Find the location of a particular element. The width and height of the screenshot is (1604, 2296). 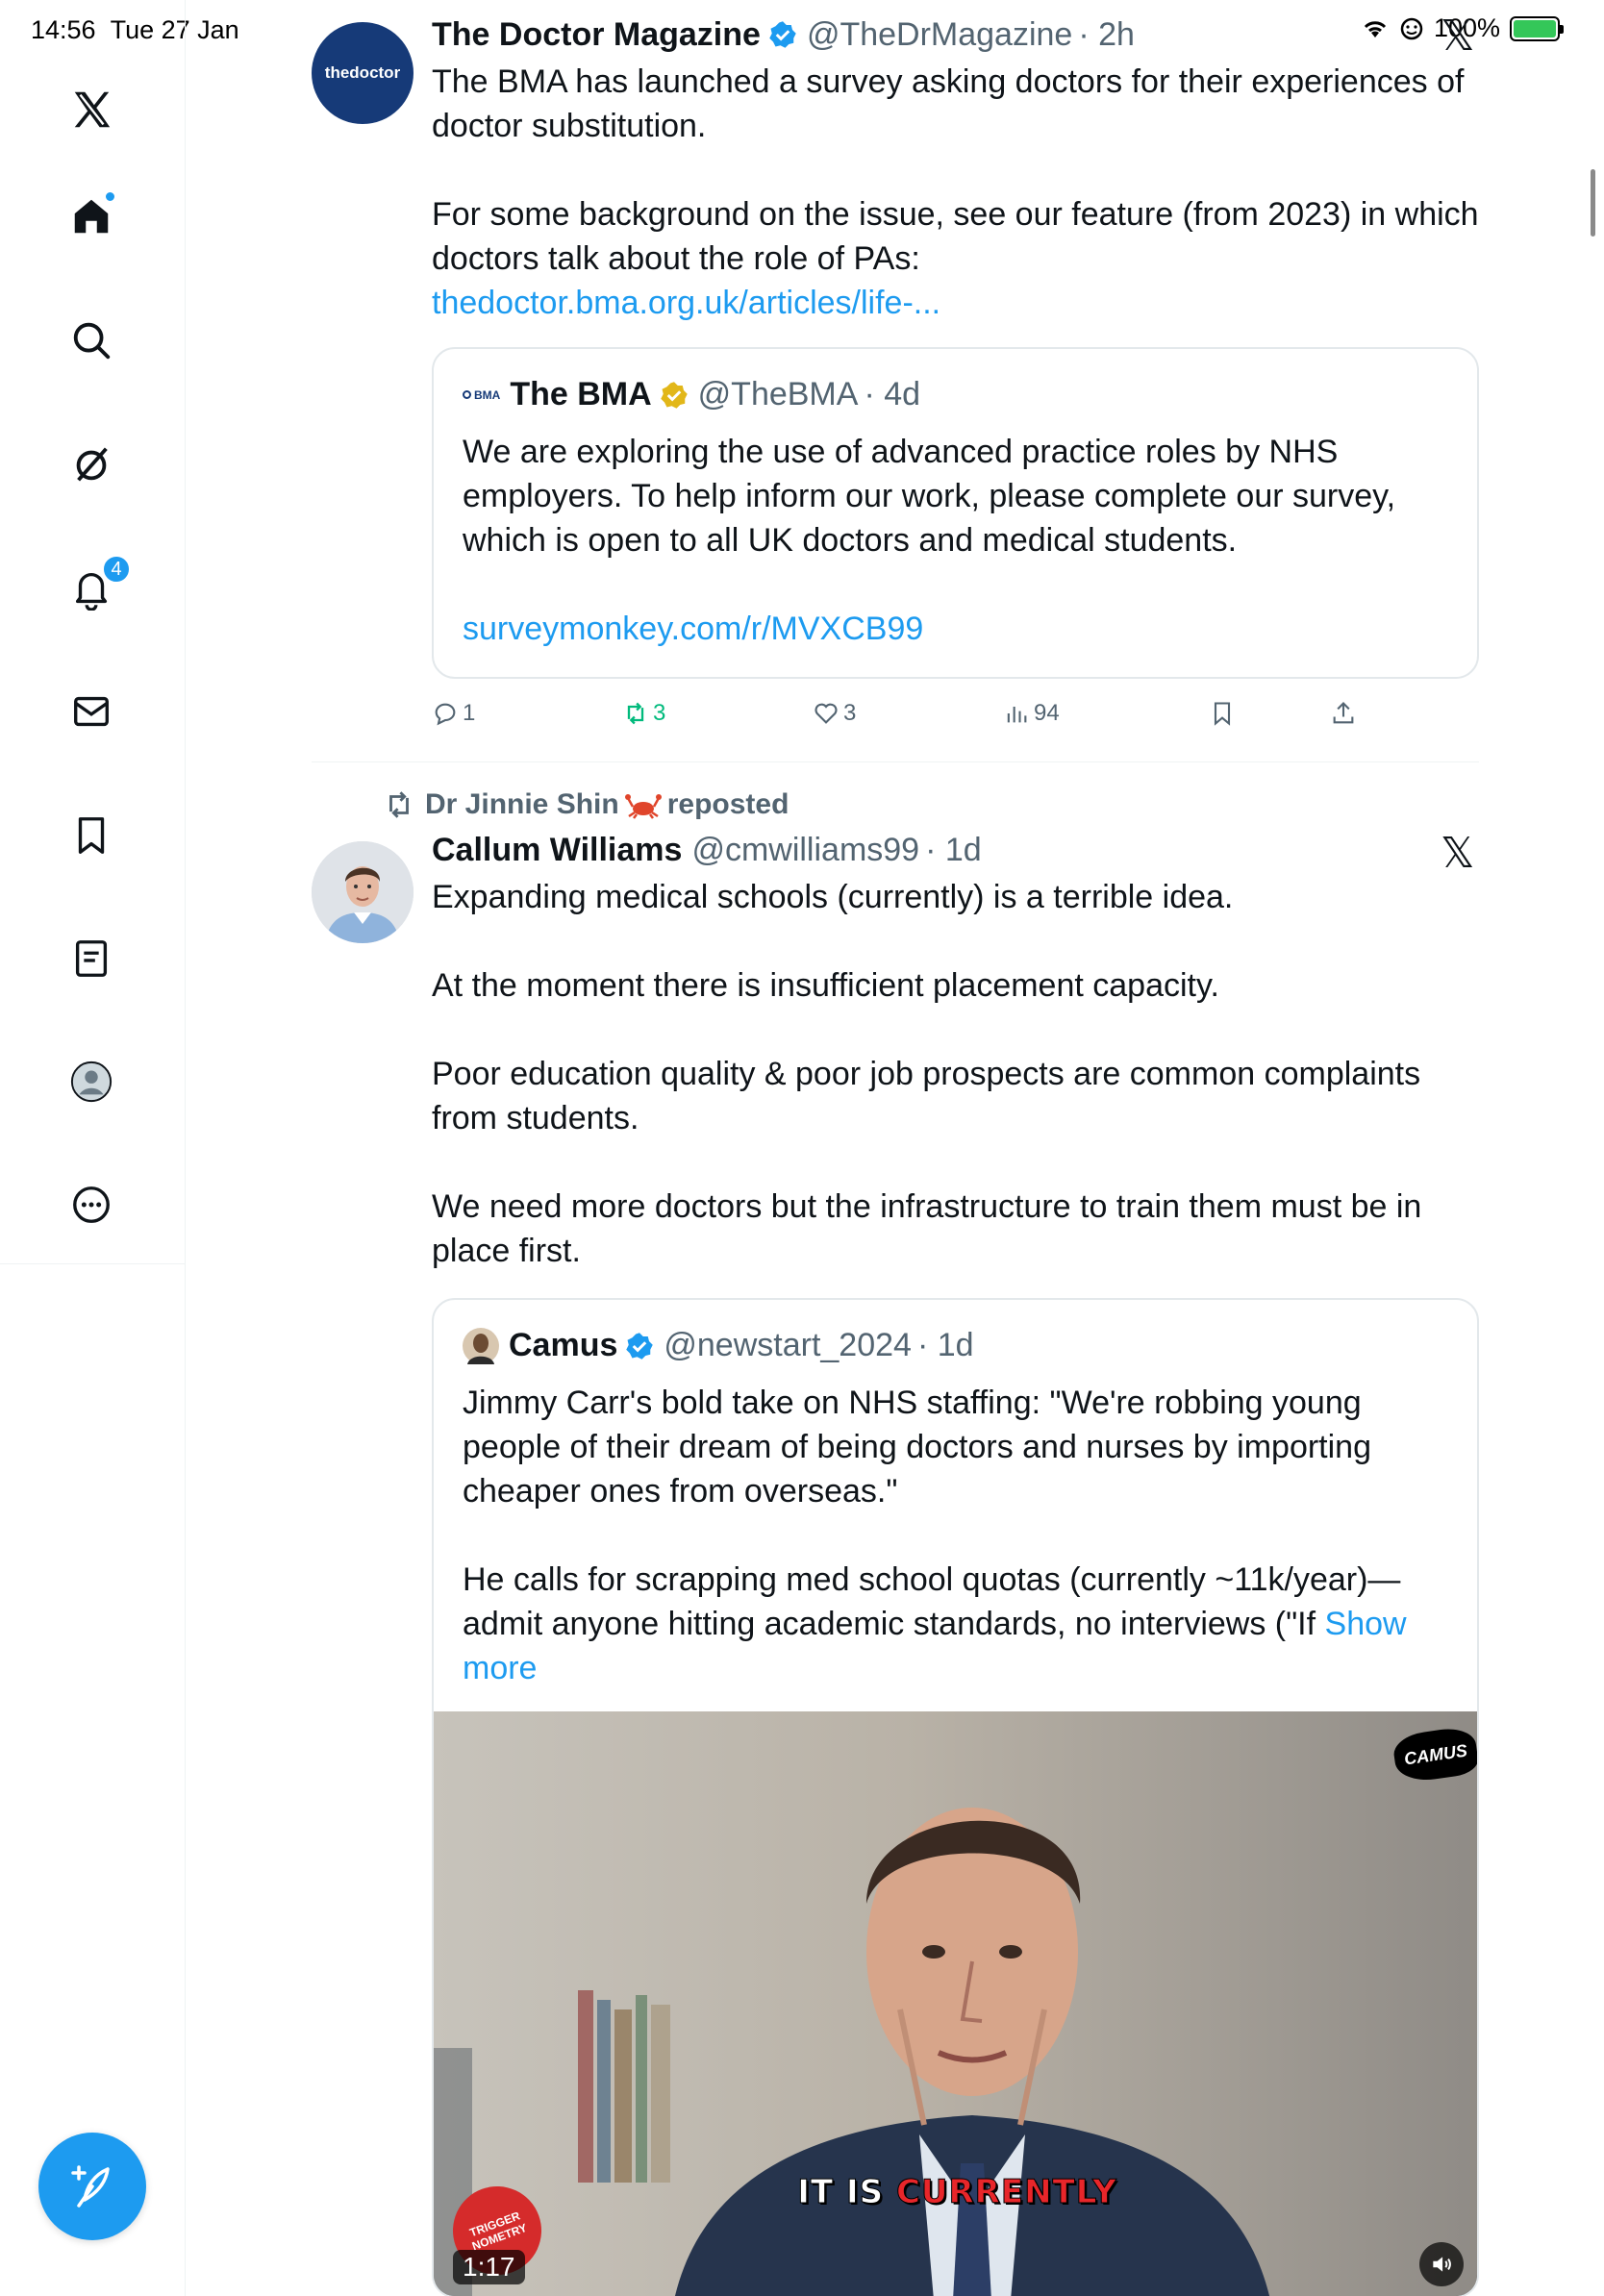

search-icon is located at coordinates (91, 340).